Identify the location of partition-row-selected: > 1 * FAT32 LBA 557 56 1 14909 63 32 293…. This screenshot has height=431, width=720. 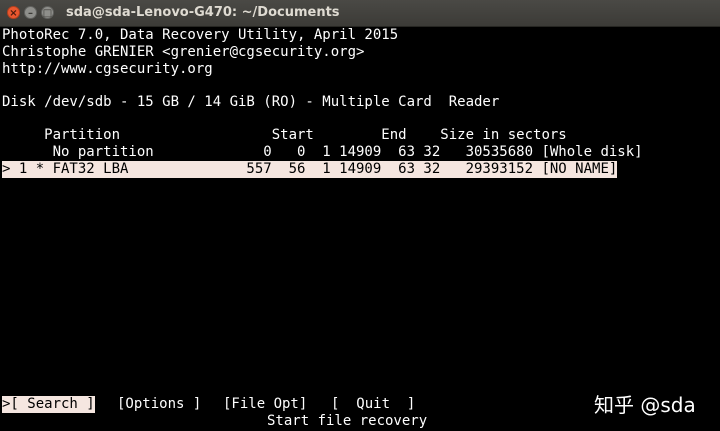
(310, 169).